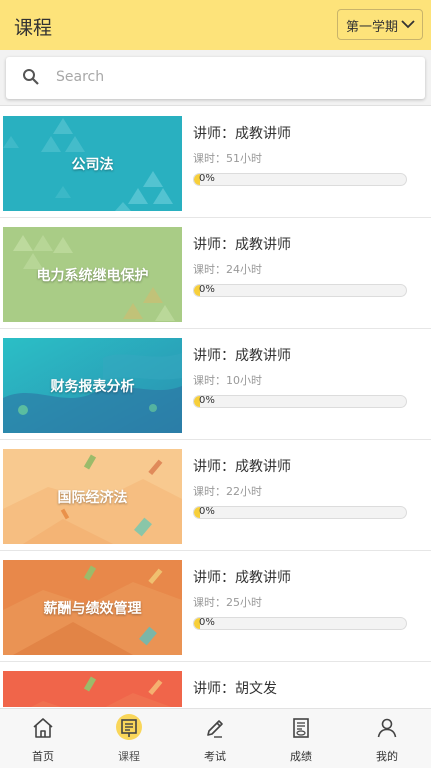 This screenshot has width=431, height=768. I want to click on course-thumbnail: 财务报表分析, so click(92, 385).